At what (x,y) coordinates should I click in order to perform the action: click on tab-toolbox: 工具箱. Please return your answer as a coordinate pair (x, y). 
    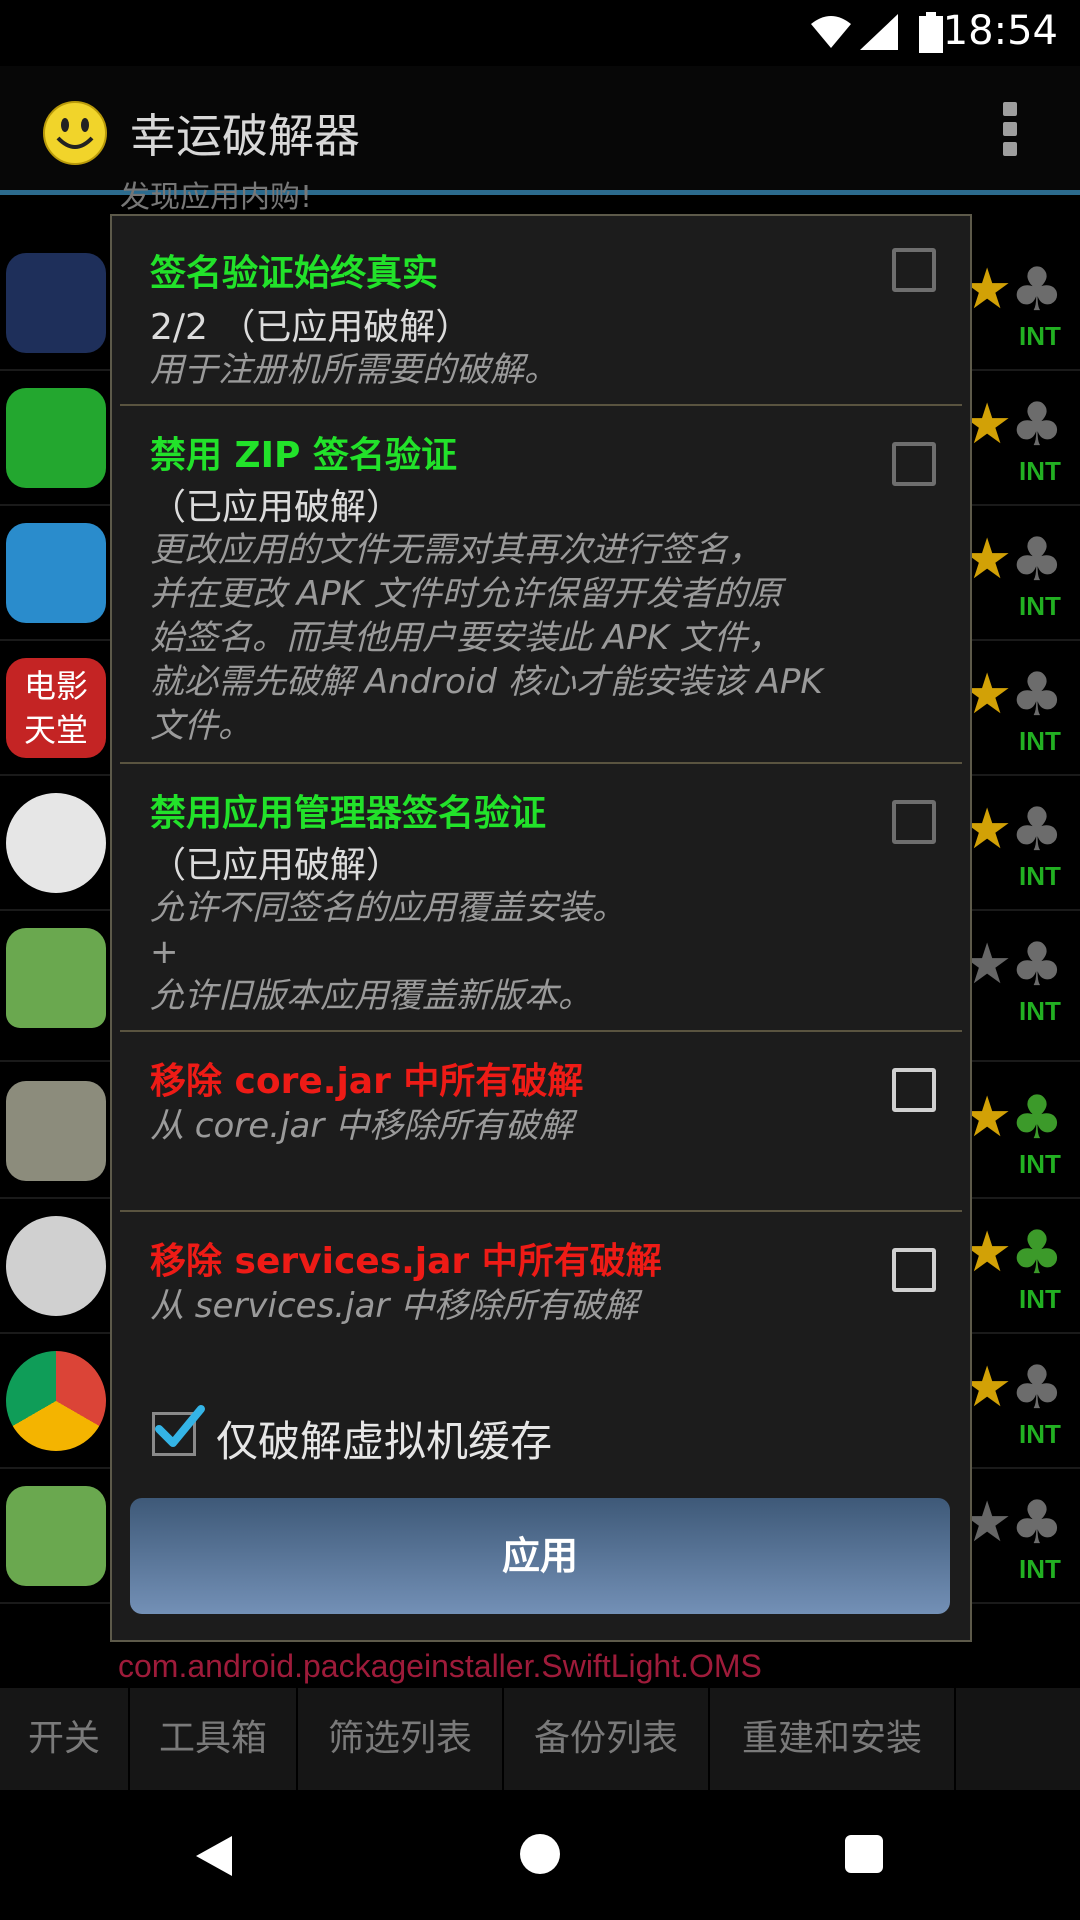
    Looking at the image, I should click on (214, 1739).